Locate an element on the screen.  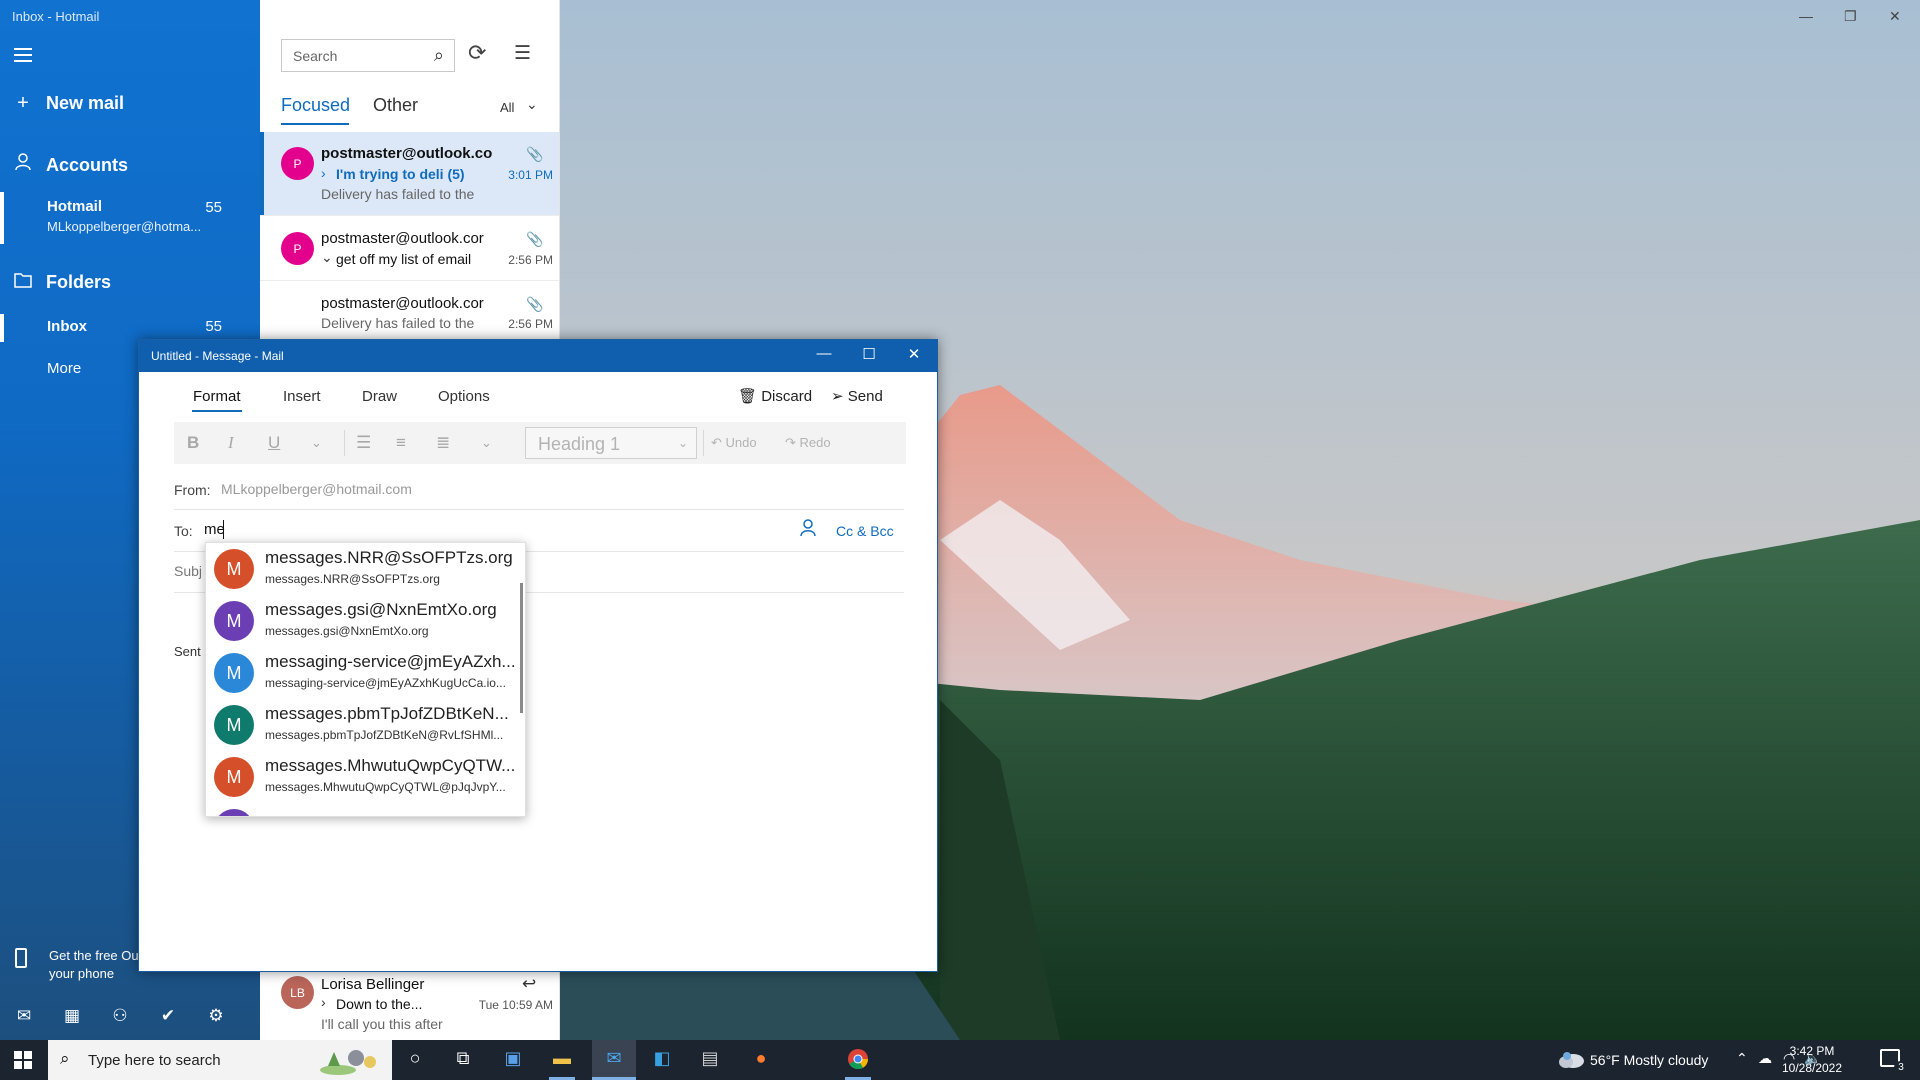
italic-button: I is located at coordinates (231, 443).